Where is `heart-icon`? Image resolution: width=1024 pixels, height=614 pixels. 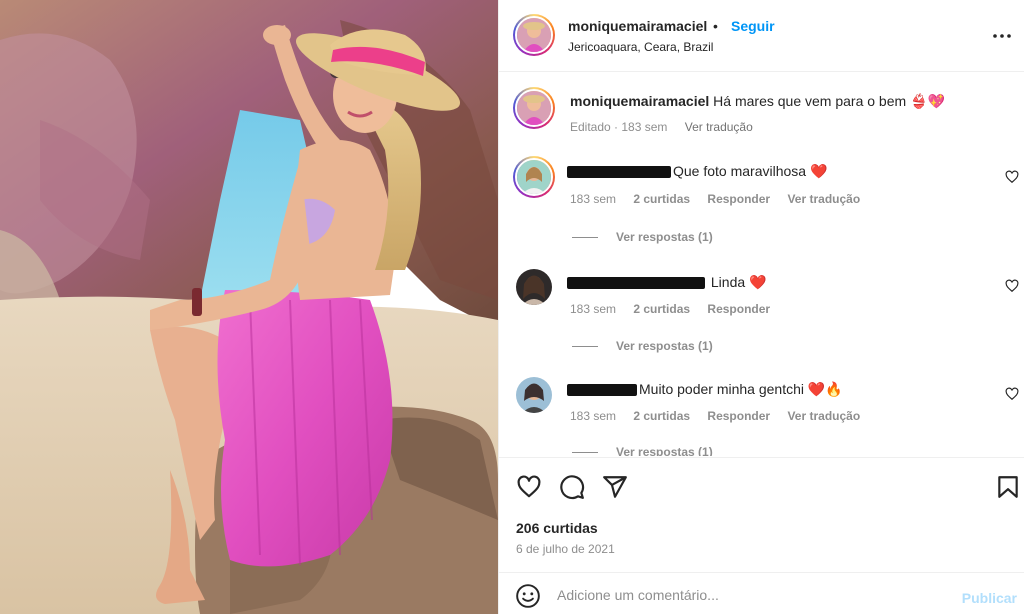
heart-icon is located at coordinates (529, 487).